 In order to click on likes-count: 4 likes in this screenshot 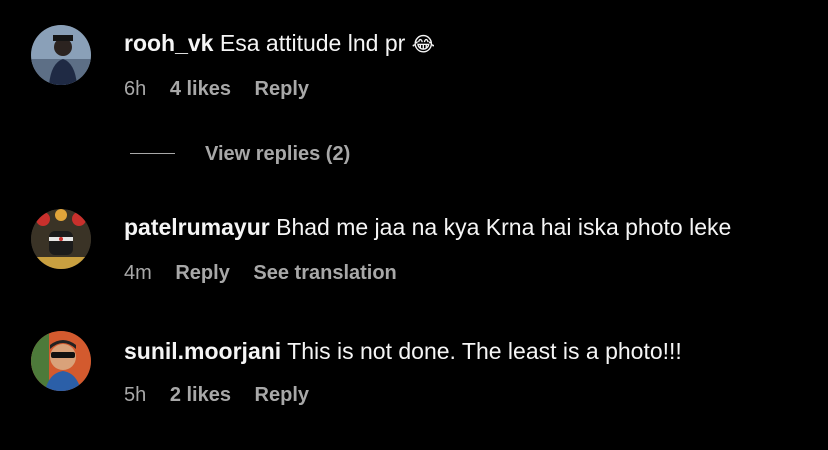, I will do `click(200, 89)`.